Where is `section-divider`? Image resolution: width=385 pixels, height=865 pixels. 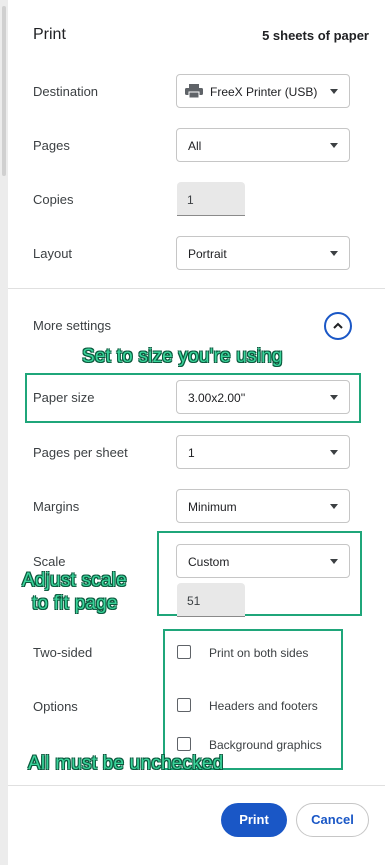 section-divider is located at coordinates (196, 288).